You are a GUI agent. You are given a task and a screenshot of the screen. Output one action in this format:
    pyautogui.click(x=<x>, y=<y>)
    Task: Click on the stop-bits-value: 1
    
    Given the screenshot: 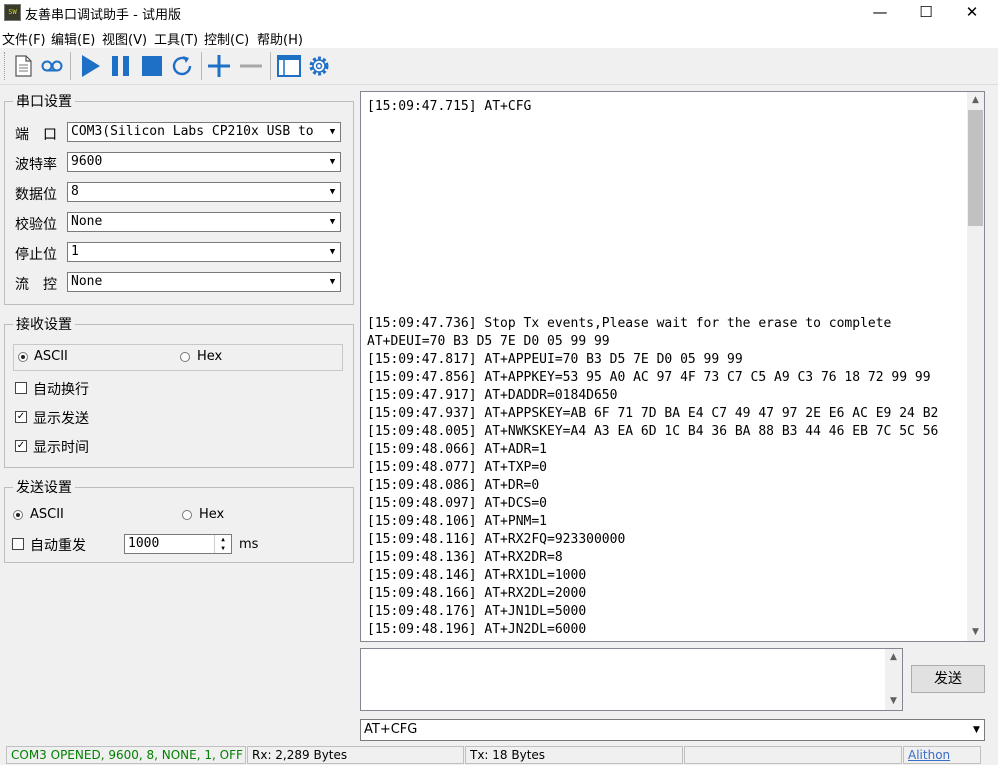 What is the action you would take?
    pyautogui.click(x=75, y=251)
    